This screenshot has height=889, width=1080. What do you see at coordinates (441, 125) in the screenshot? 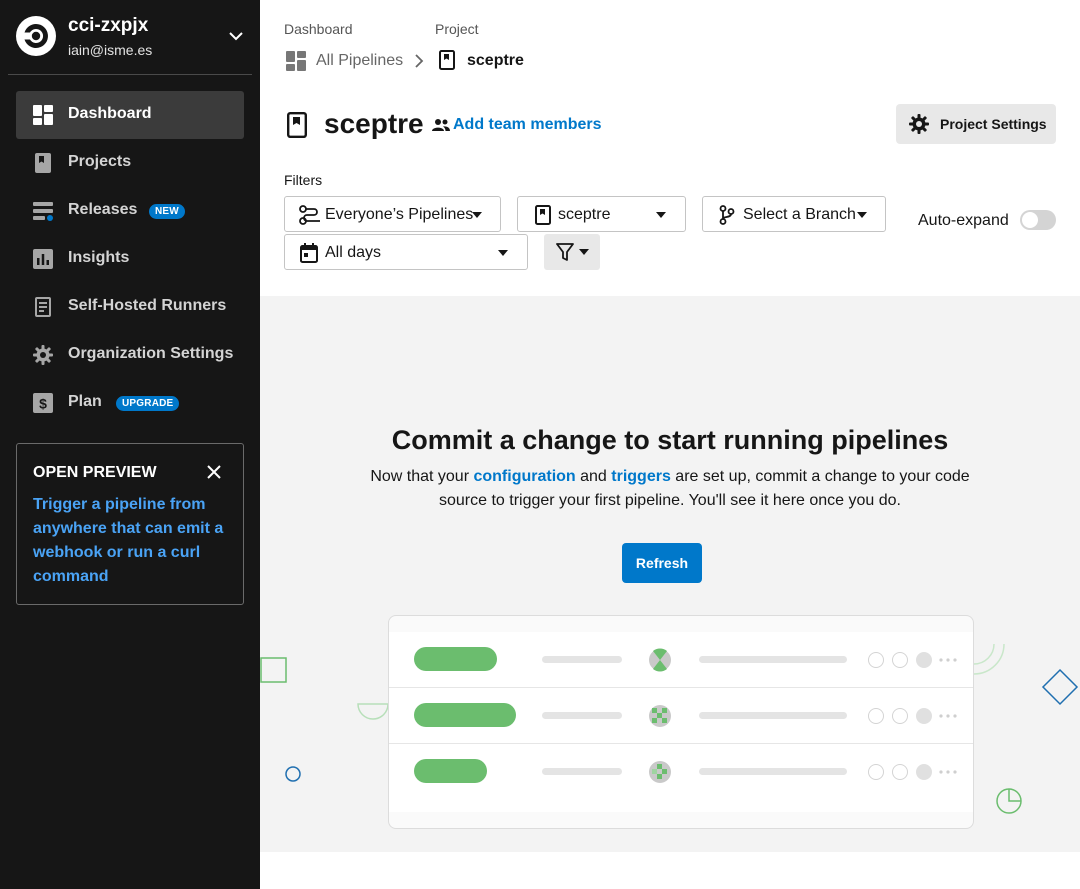
I see `people-icon` at bounding box center [441, 125].